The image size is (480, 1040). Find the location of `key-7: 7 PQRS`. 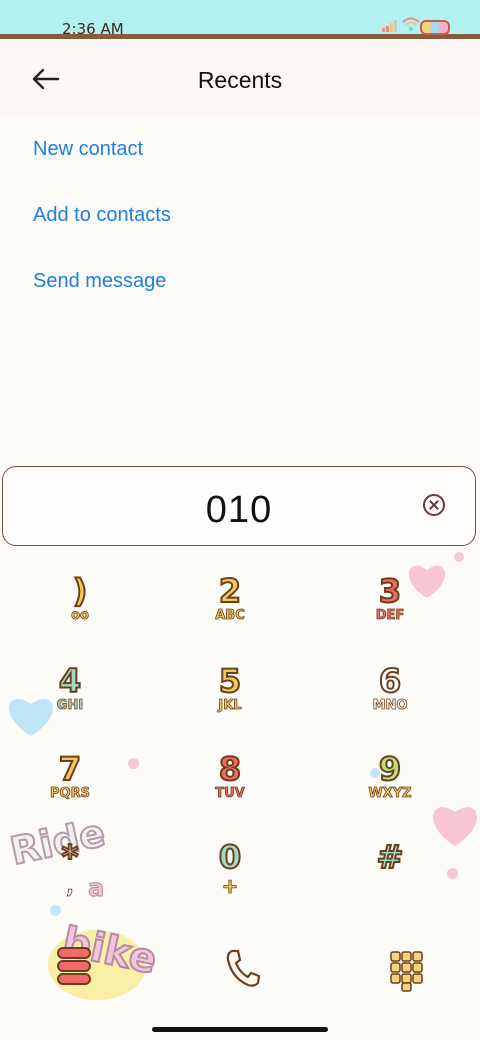

key-7: 7 PQRS is located at coordinates (75, 791).